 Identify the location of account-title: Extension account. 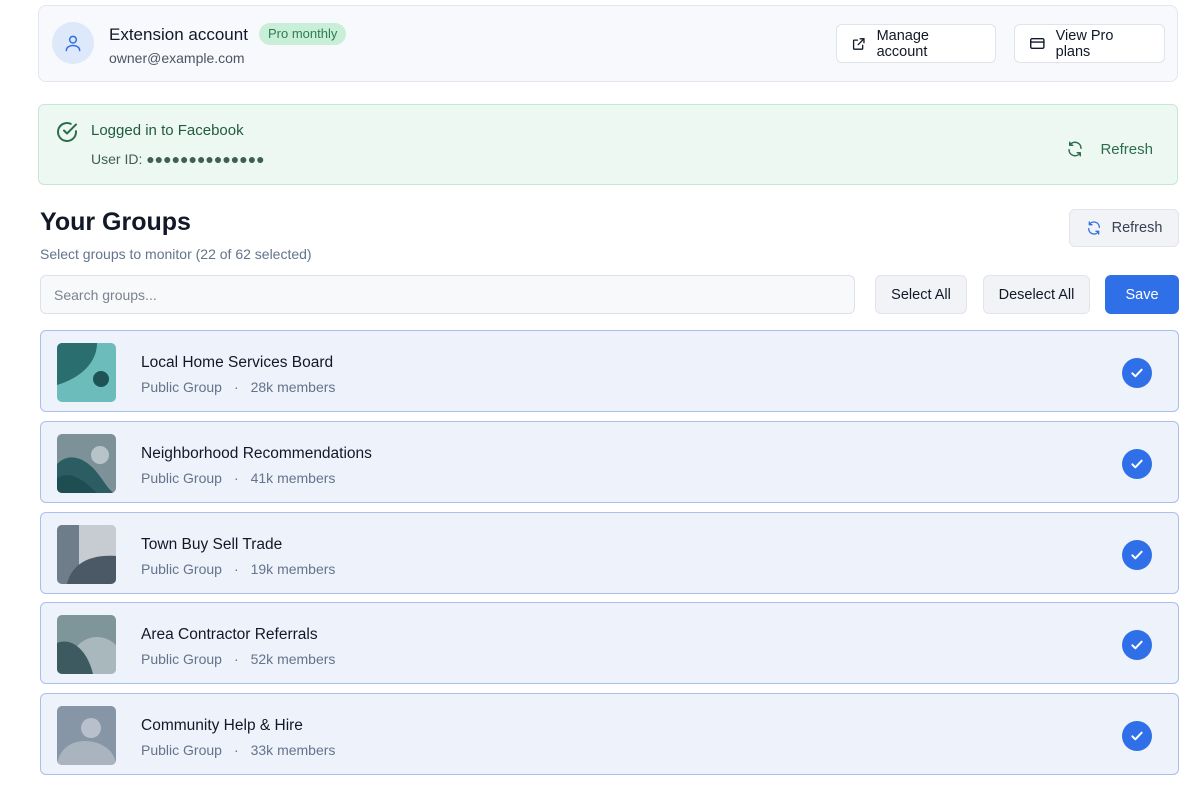
(178, 34).